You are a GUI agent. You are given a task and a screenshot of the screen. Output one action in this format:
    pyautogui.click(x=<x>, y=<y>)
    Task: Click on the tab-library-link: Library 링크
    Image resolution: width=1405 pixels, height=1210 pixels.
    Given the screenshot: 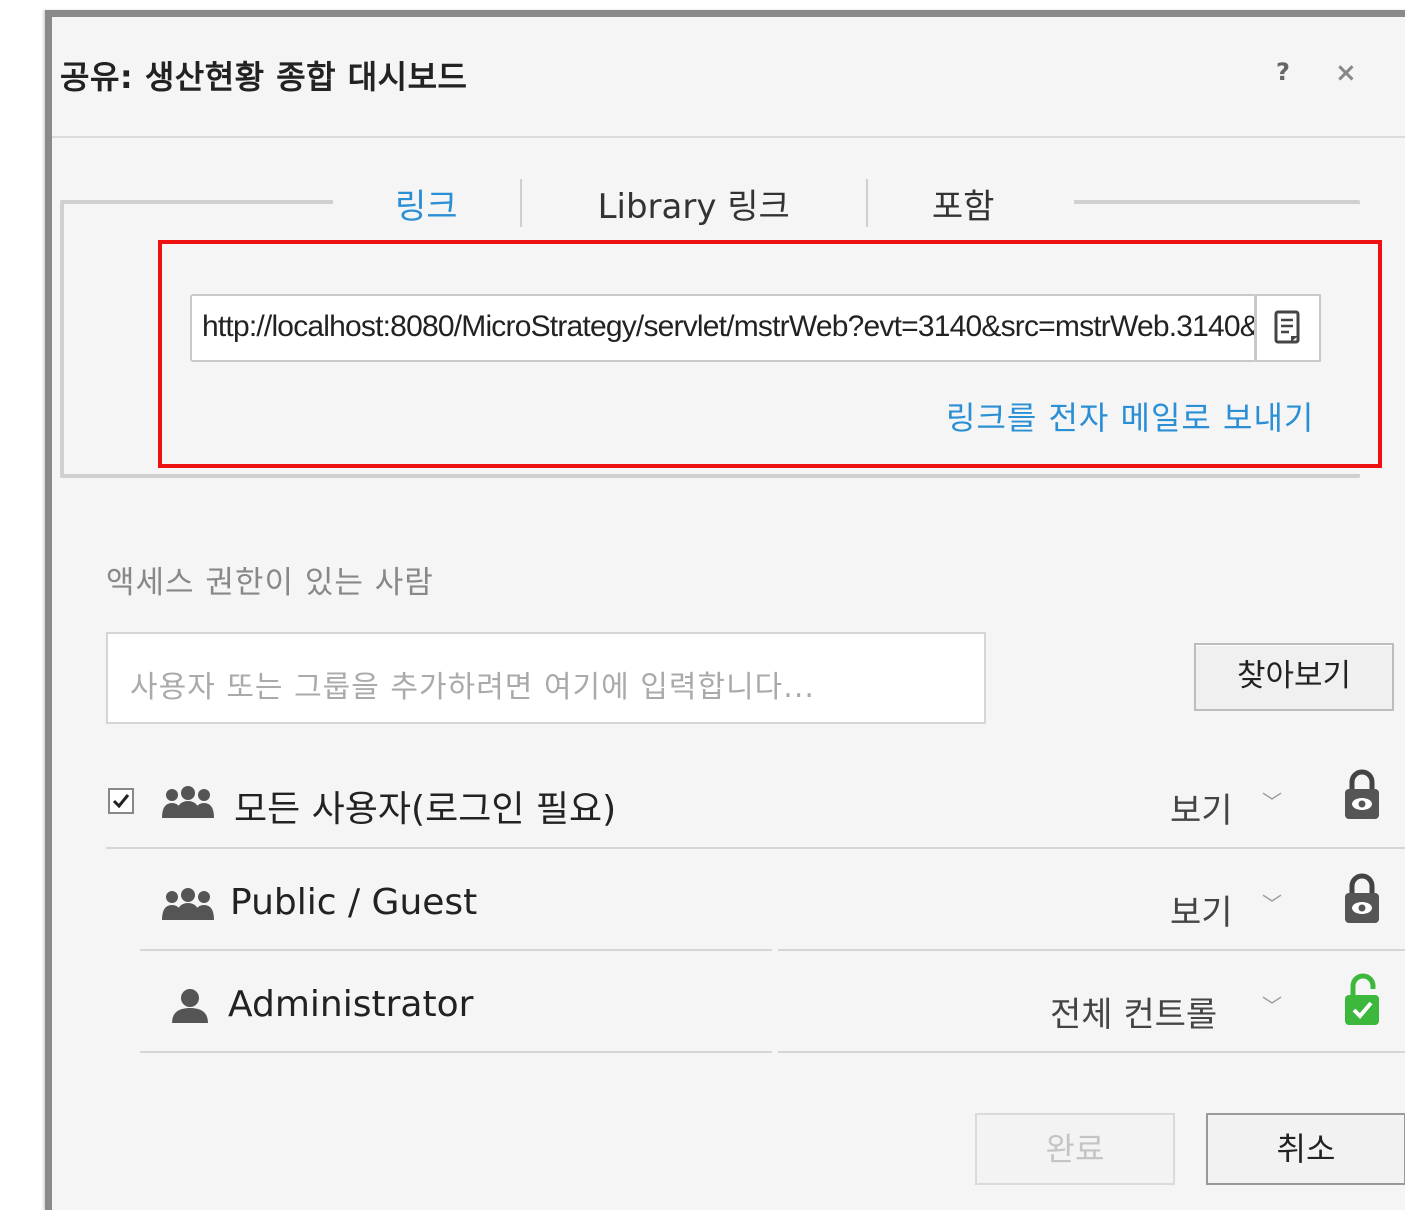 What is the action you would take?
    pyautogui.click(x=694, y=203)
    